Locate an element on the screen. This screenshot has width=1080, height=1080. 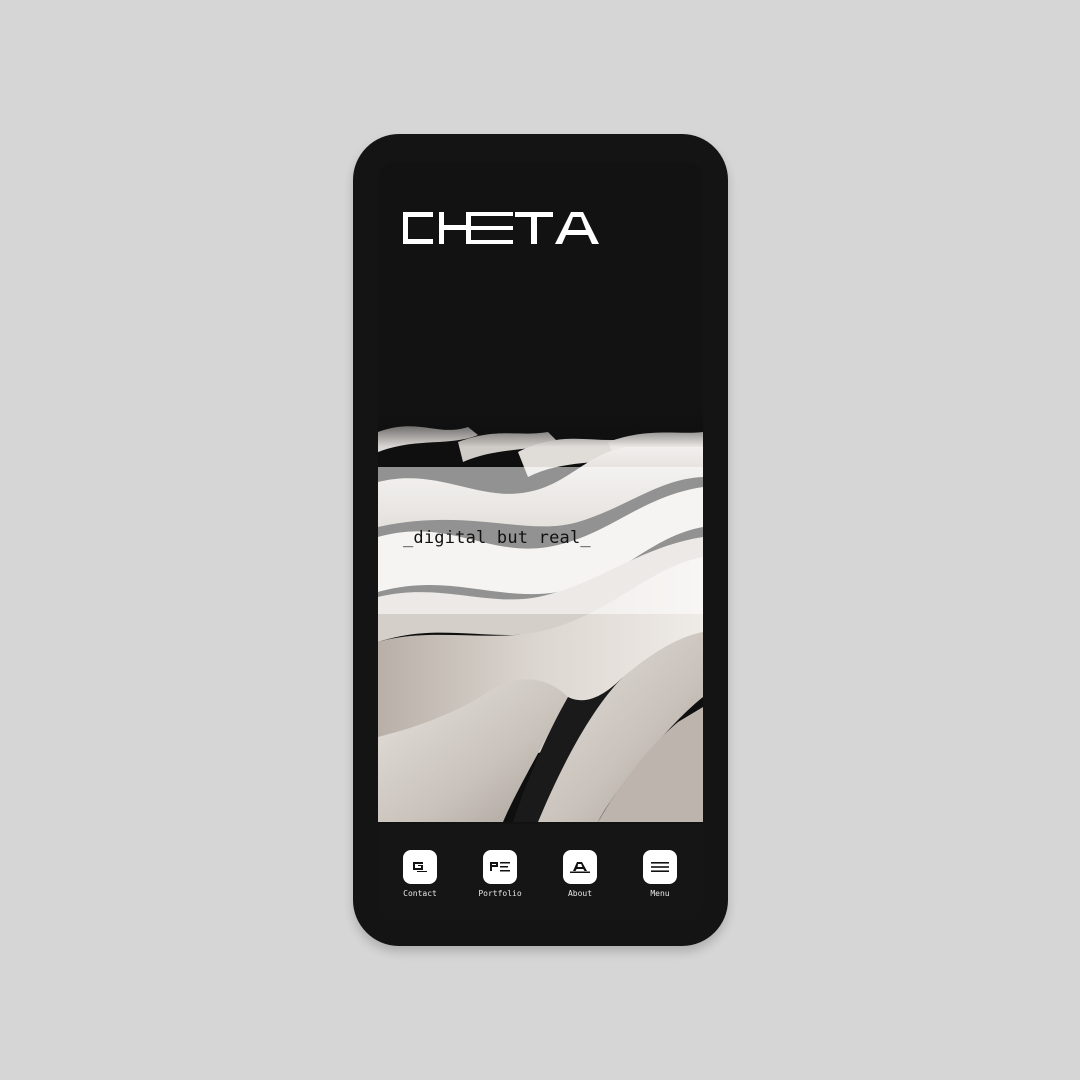
nav-label-contact: Contact is located at coordinates (420, 893).